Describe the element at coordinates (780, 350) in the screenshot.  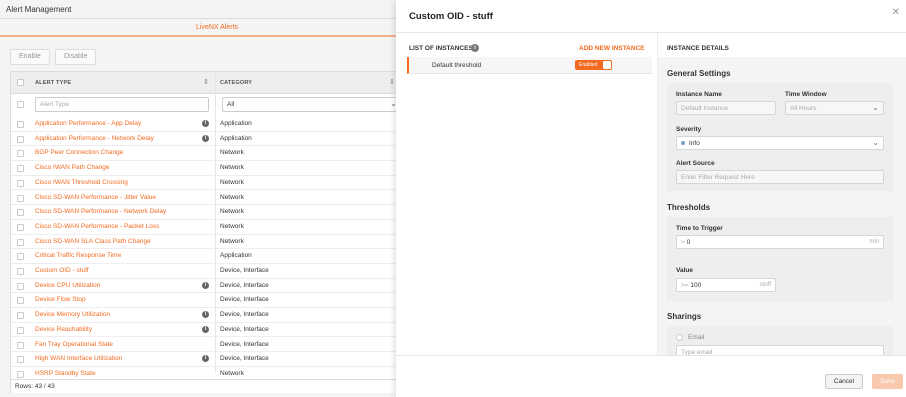
I see `email-input: Type email` at that location.